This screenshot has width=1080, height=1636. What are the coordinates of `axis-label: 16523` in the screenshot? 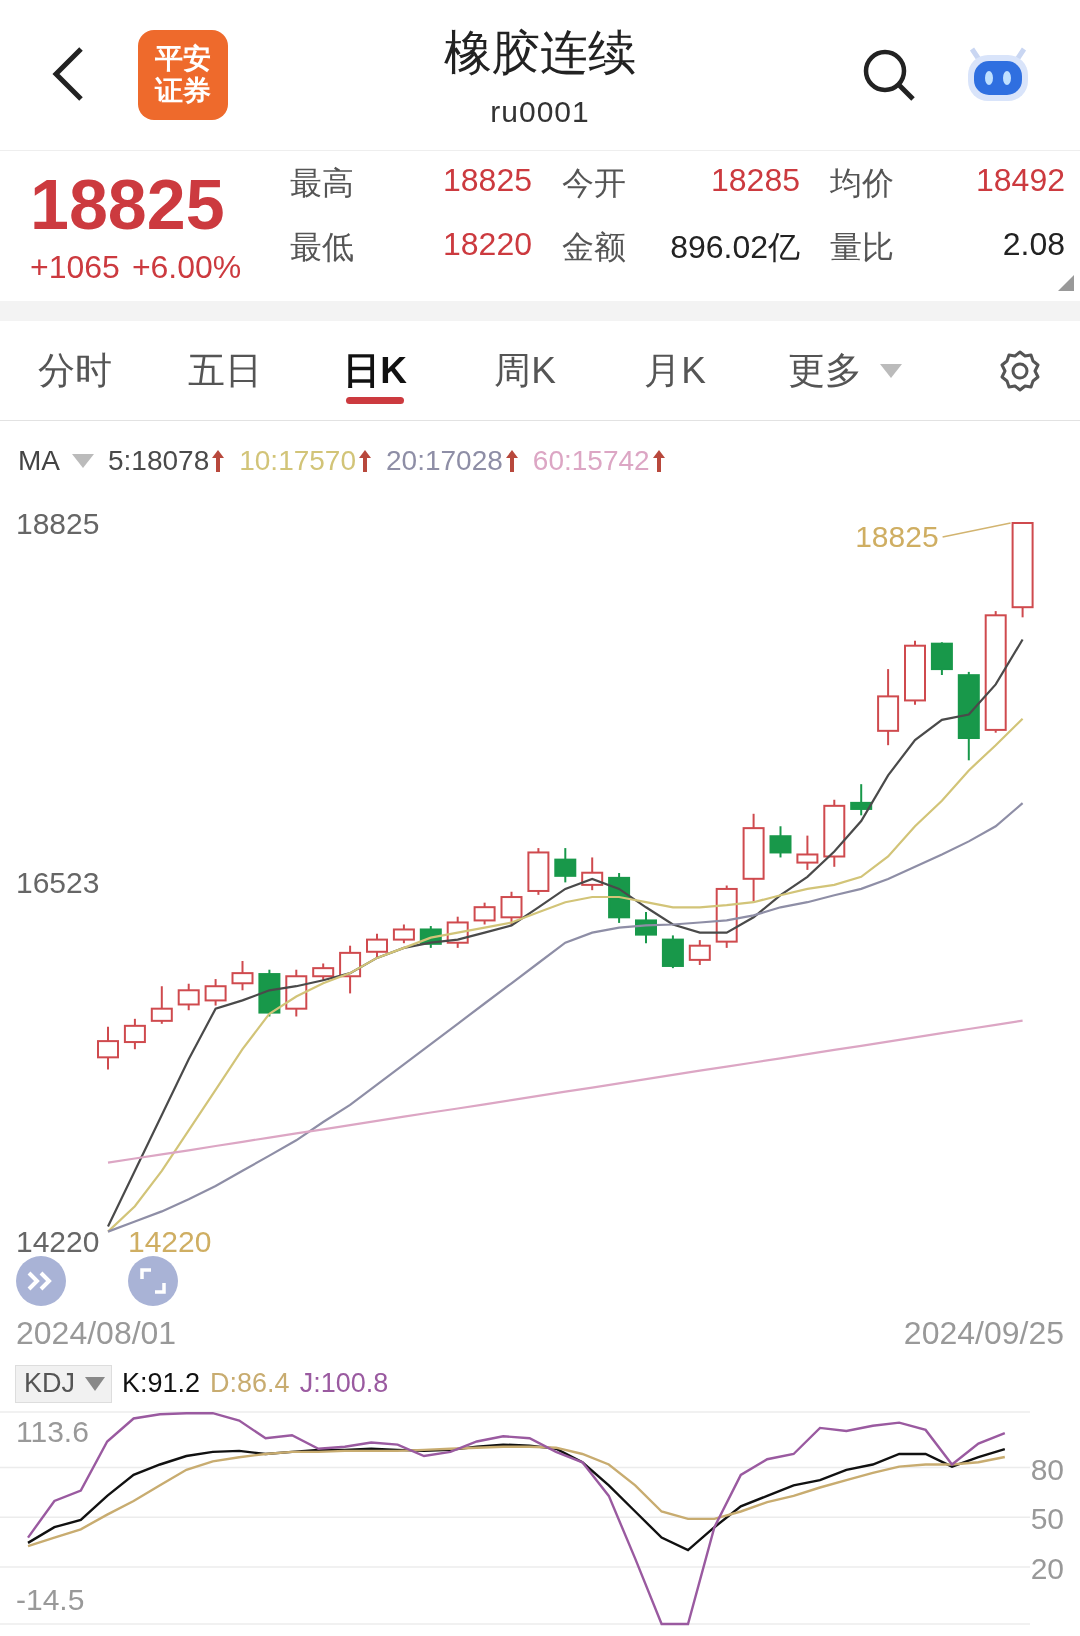 It's located at (58, 882).